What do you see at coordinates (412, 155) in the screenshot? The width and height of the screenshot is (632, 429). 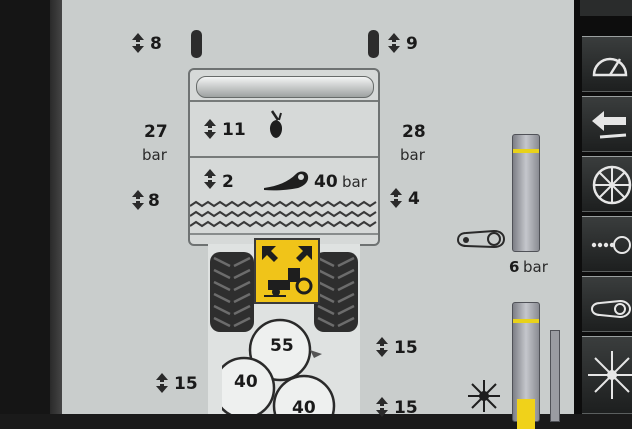 I see `pressure-right-unit: bar` at bounding box center [412, 155].